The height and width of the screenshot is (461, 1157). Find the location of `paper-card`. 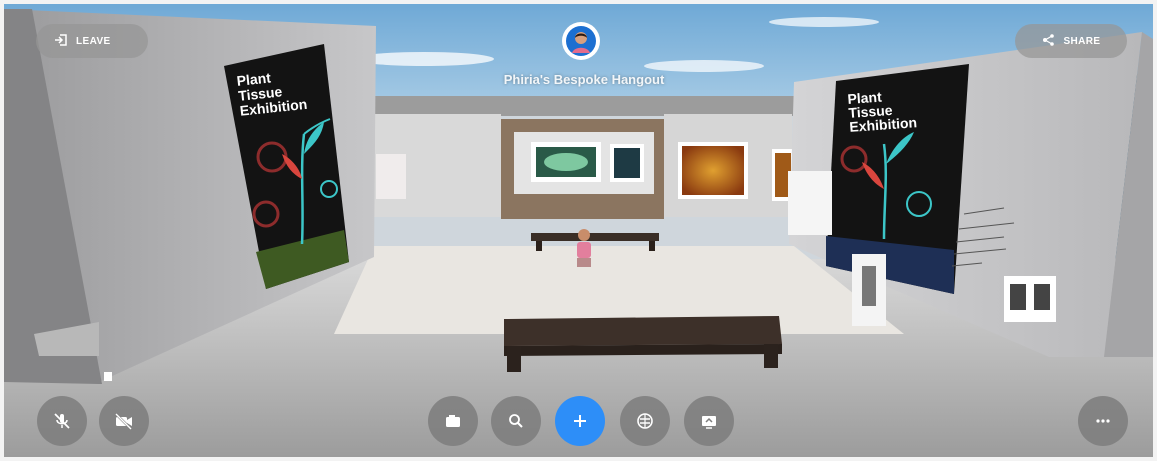

paper-card is located at coordinates (810, 203).